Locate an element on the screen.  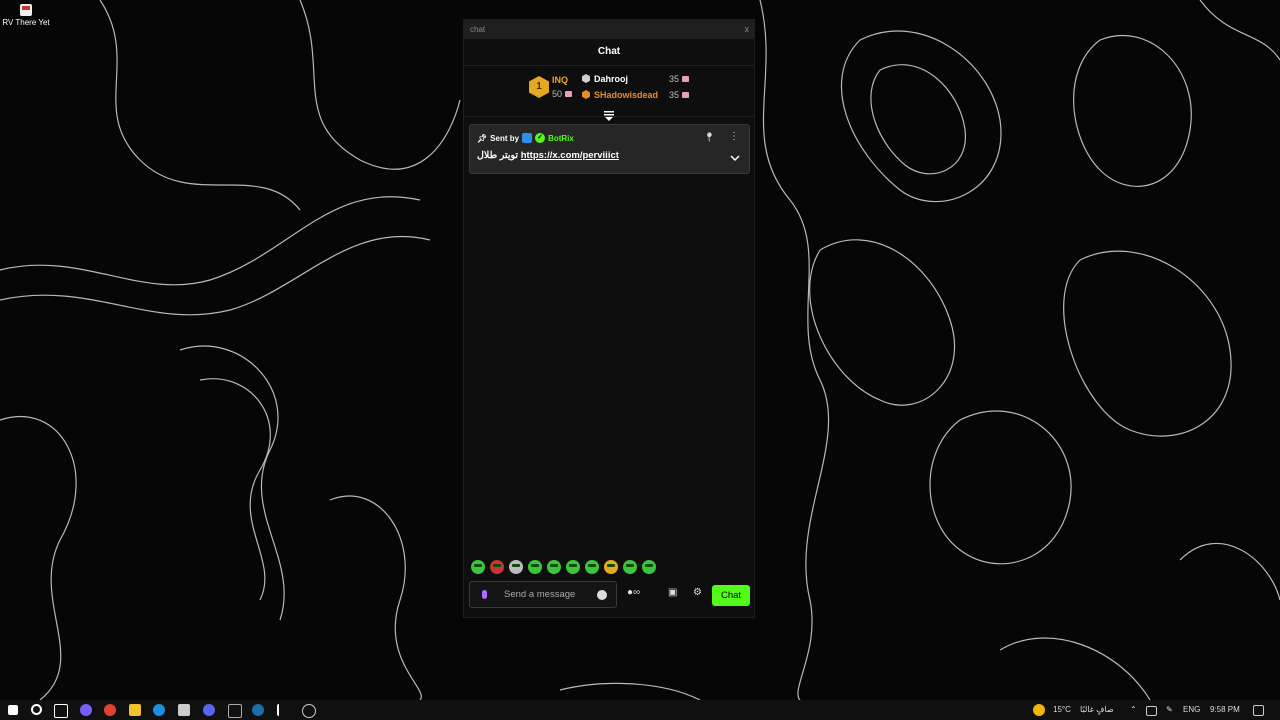
leaderboard-row: SHadowisdead is located at coordinates (620, 95).